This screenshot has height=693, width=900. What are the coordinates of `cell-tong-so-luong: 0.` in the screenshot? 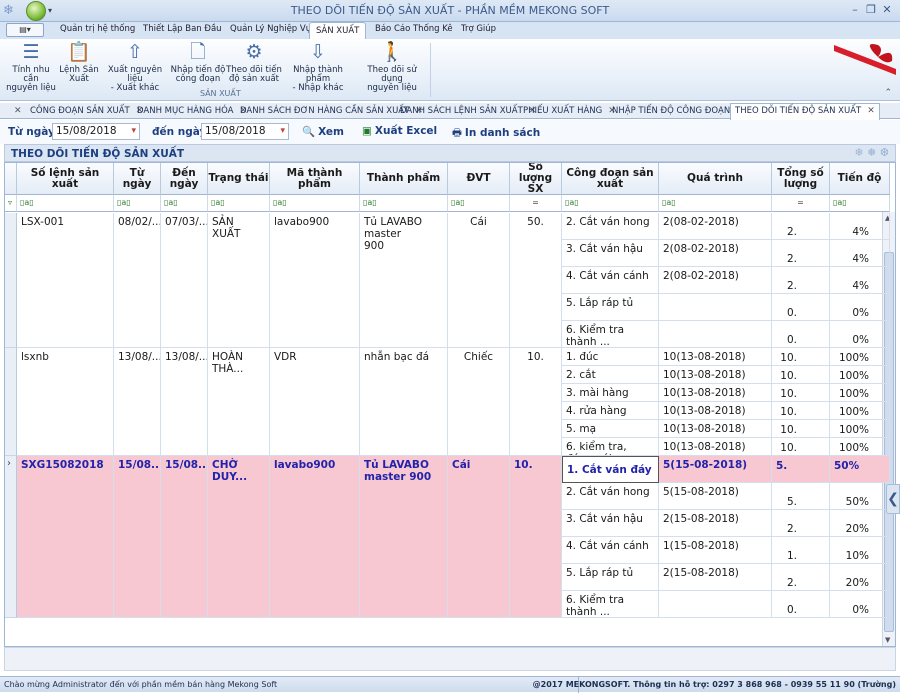 It's located at (801, 604).